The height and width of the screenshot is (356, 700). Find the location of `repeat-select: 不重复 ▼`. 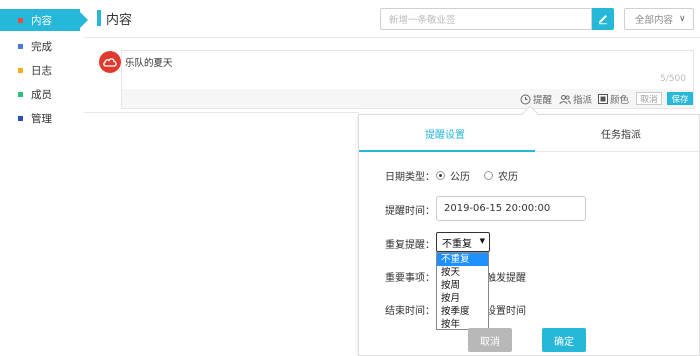

repeat-select: 不重复 ▼ is located at coordinates (463, 242).